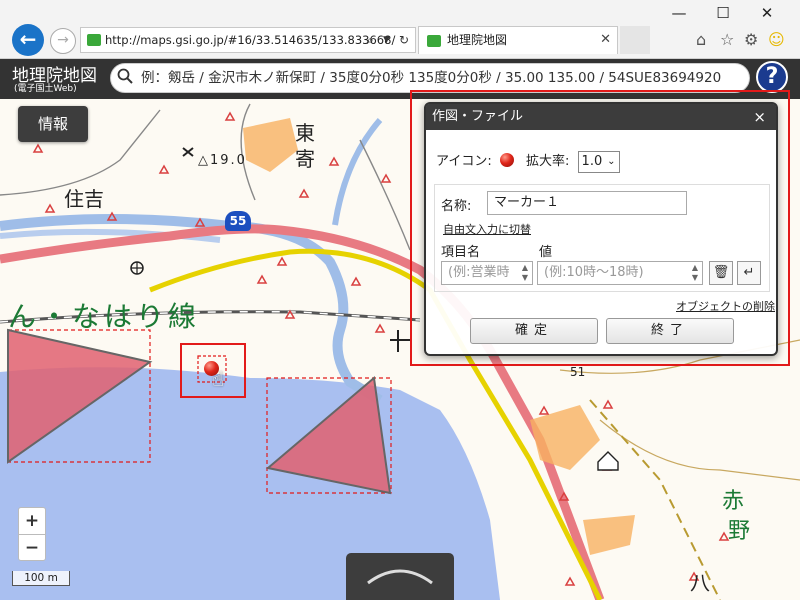  Describe the element at coordinates (487, 229) in the screenshot. I see `free-text-toggle-link: 自由文入力に切替` at that location.